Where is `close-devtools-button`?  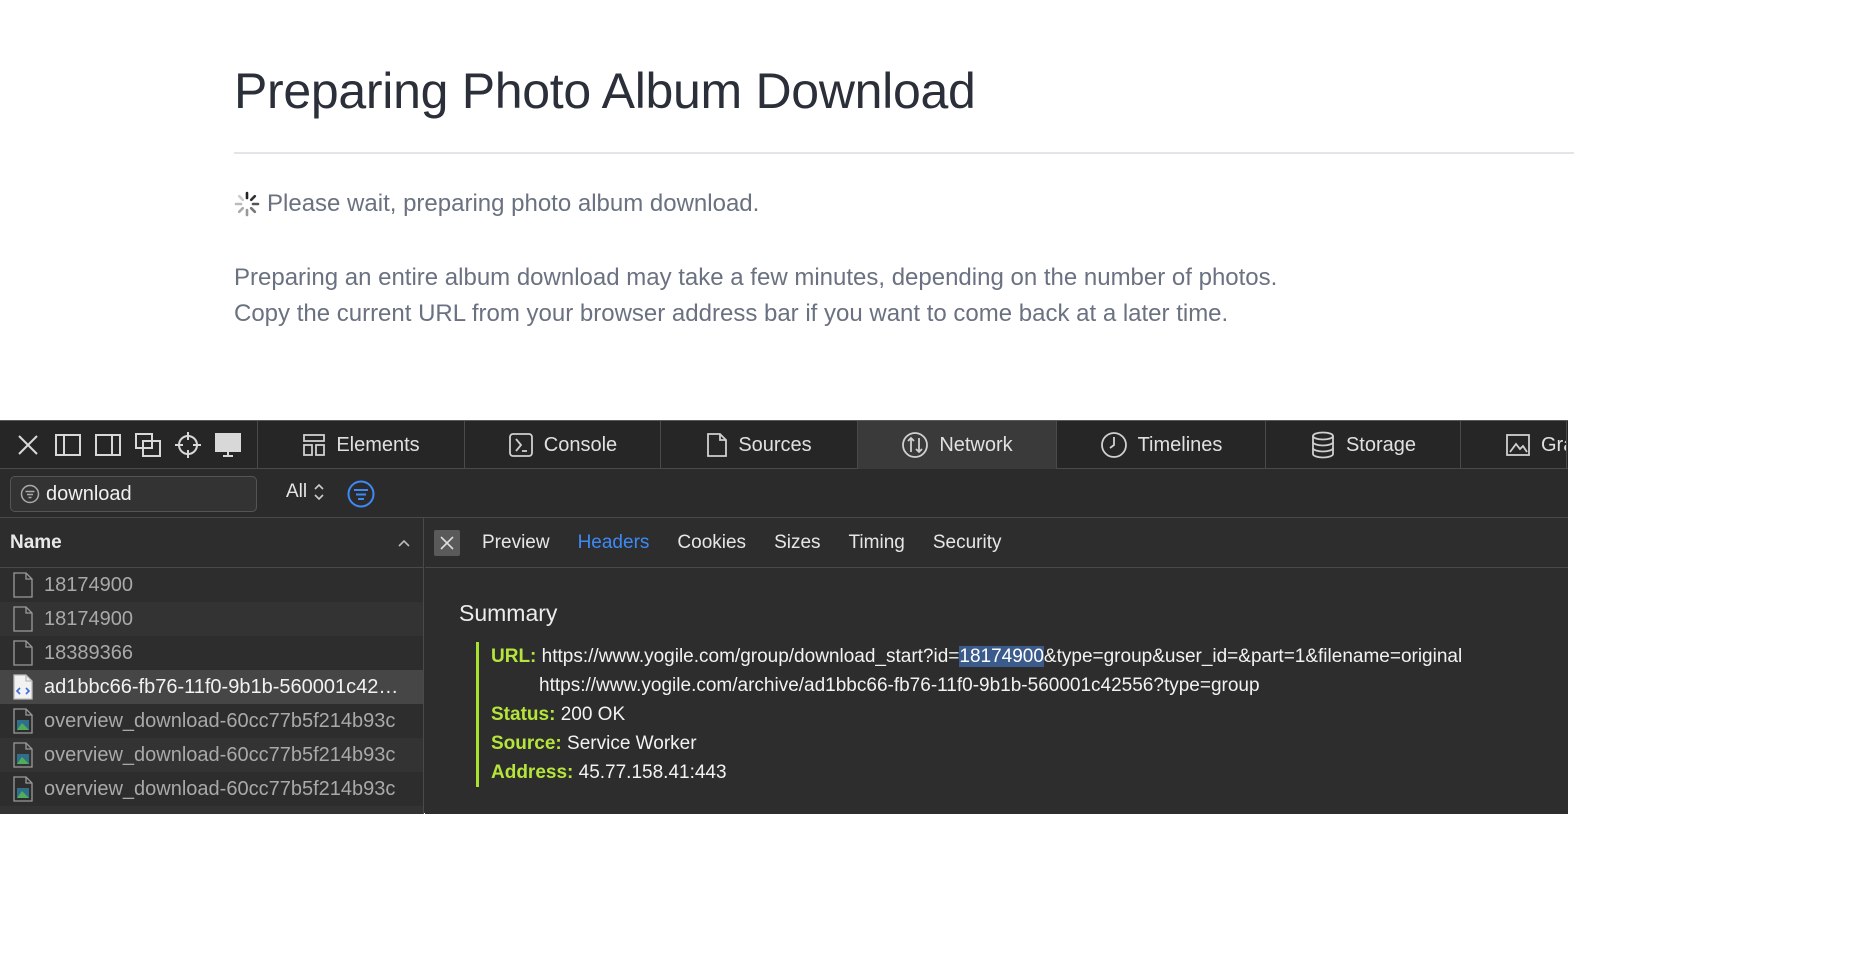 close-devtools-button is located at coordinates (28, 445).